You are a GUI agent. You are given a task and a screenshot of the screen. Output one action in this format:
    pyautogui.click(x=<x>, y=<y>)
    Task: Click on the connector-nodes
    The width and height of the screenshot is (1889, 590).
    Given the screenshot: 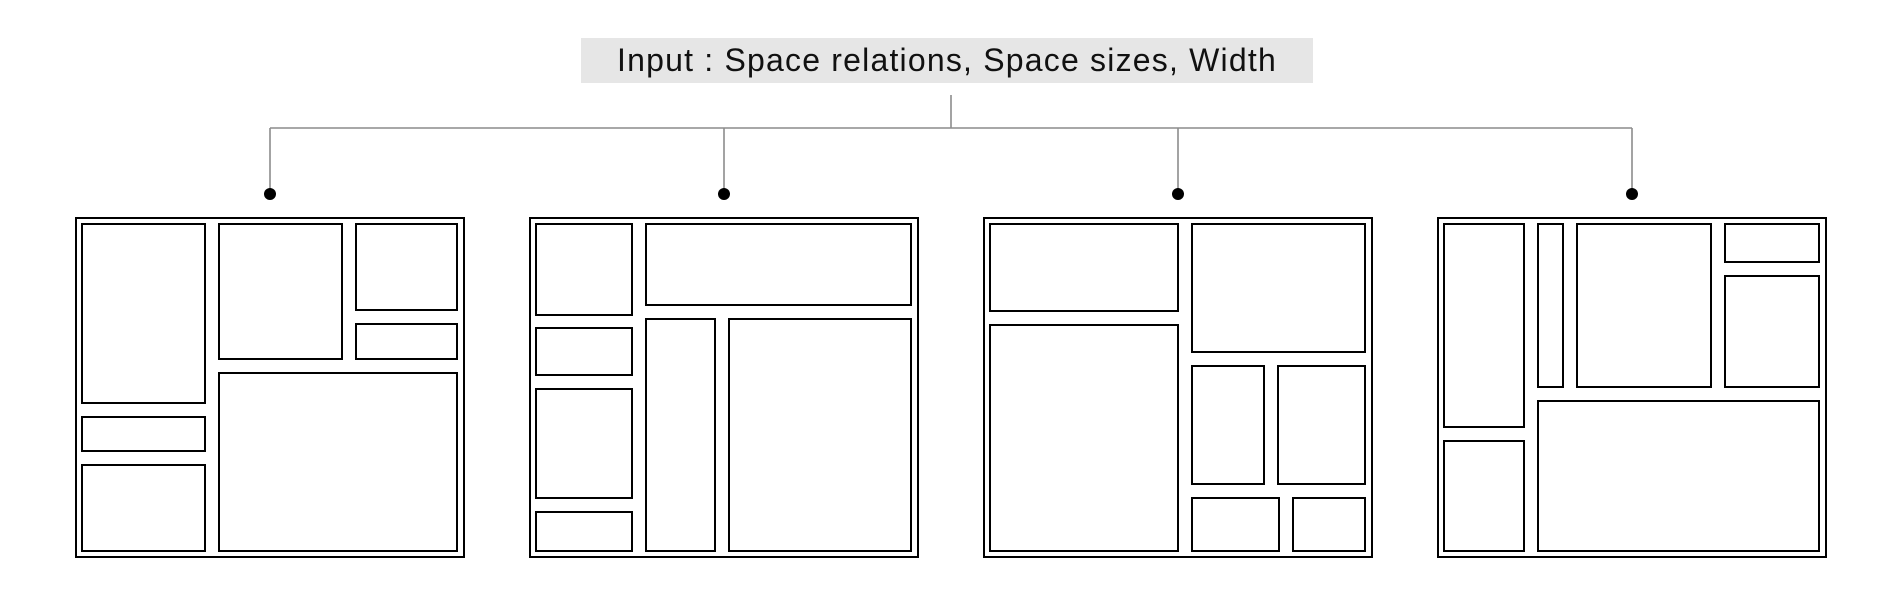 What is the action you would take?
    pyautogui.click(x=951, y=194)
    